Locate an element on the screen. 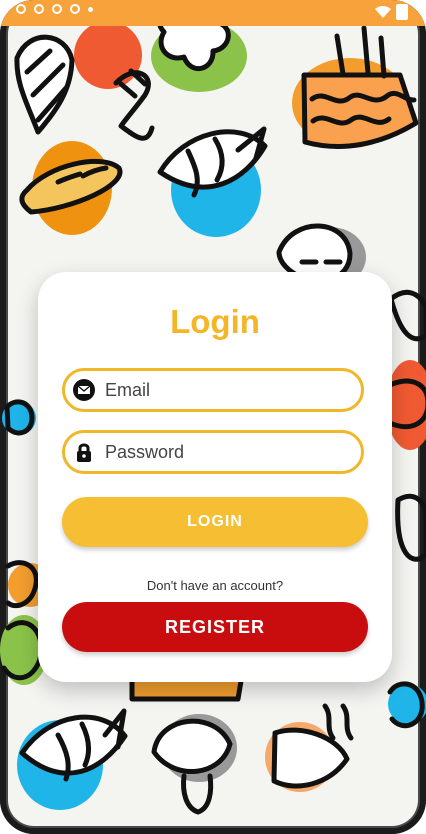  status-icons-left is located at coordinates (54, 9).